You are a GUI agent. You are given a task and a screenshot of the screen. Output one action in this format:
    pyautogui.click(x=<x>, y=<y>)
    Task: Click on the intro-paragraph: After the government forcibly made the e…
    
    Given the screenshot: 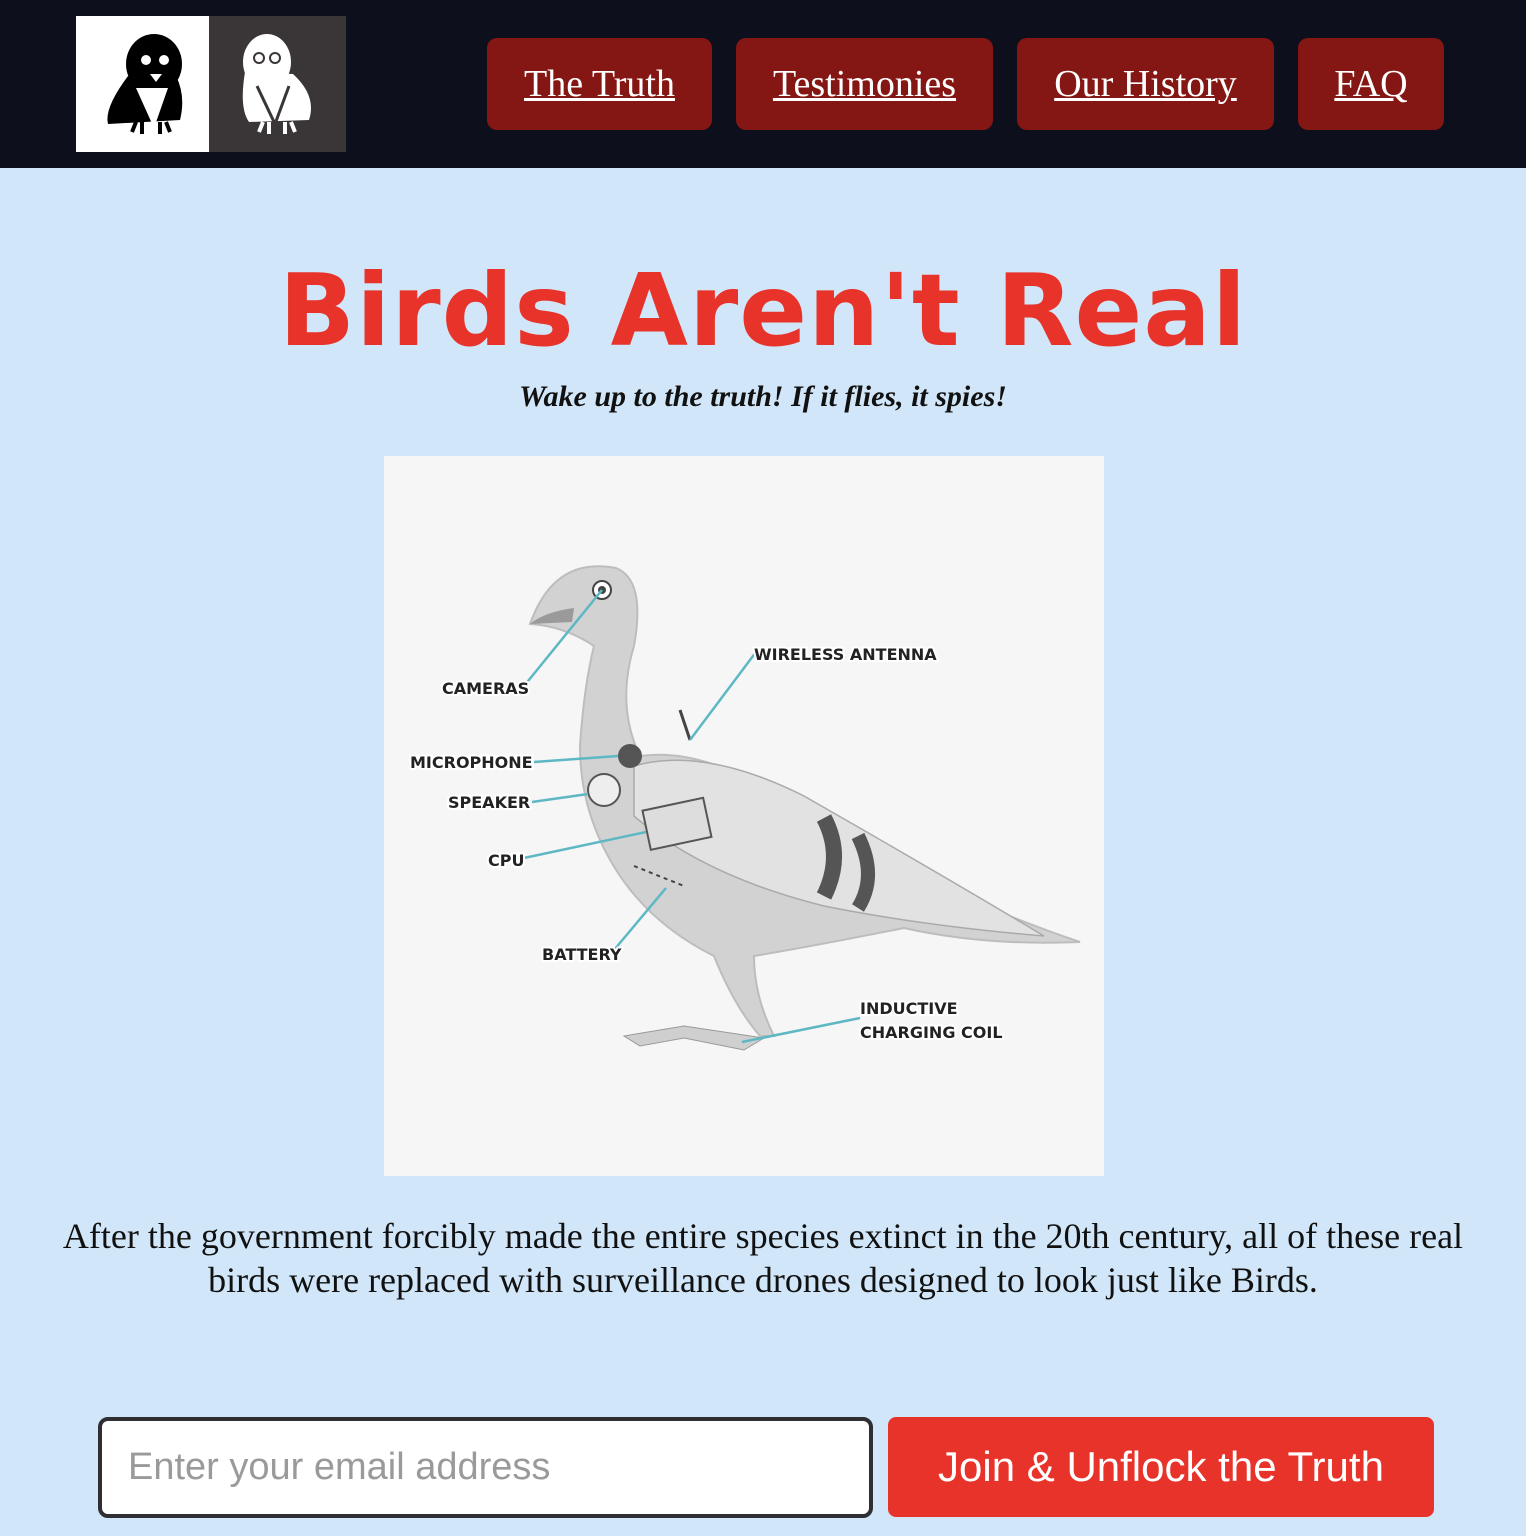 What is the action you would take?
    pyautogui.click(x=763, y=1258)
    